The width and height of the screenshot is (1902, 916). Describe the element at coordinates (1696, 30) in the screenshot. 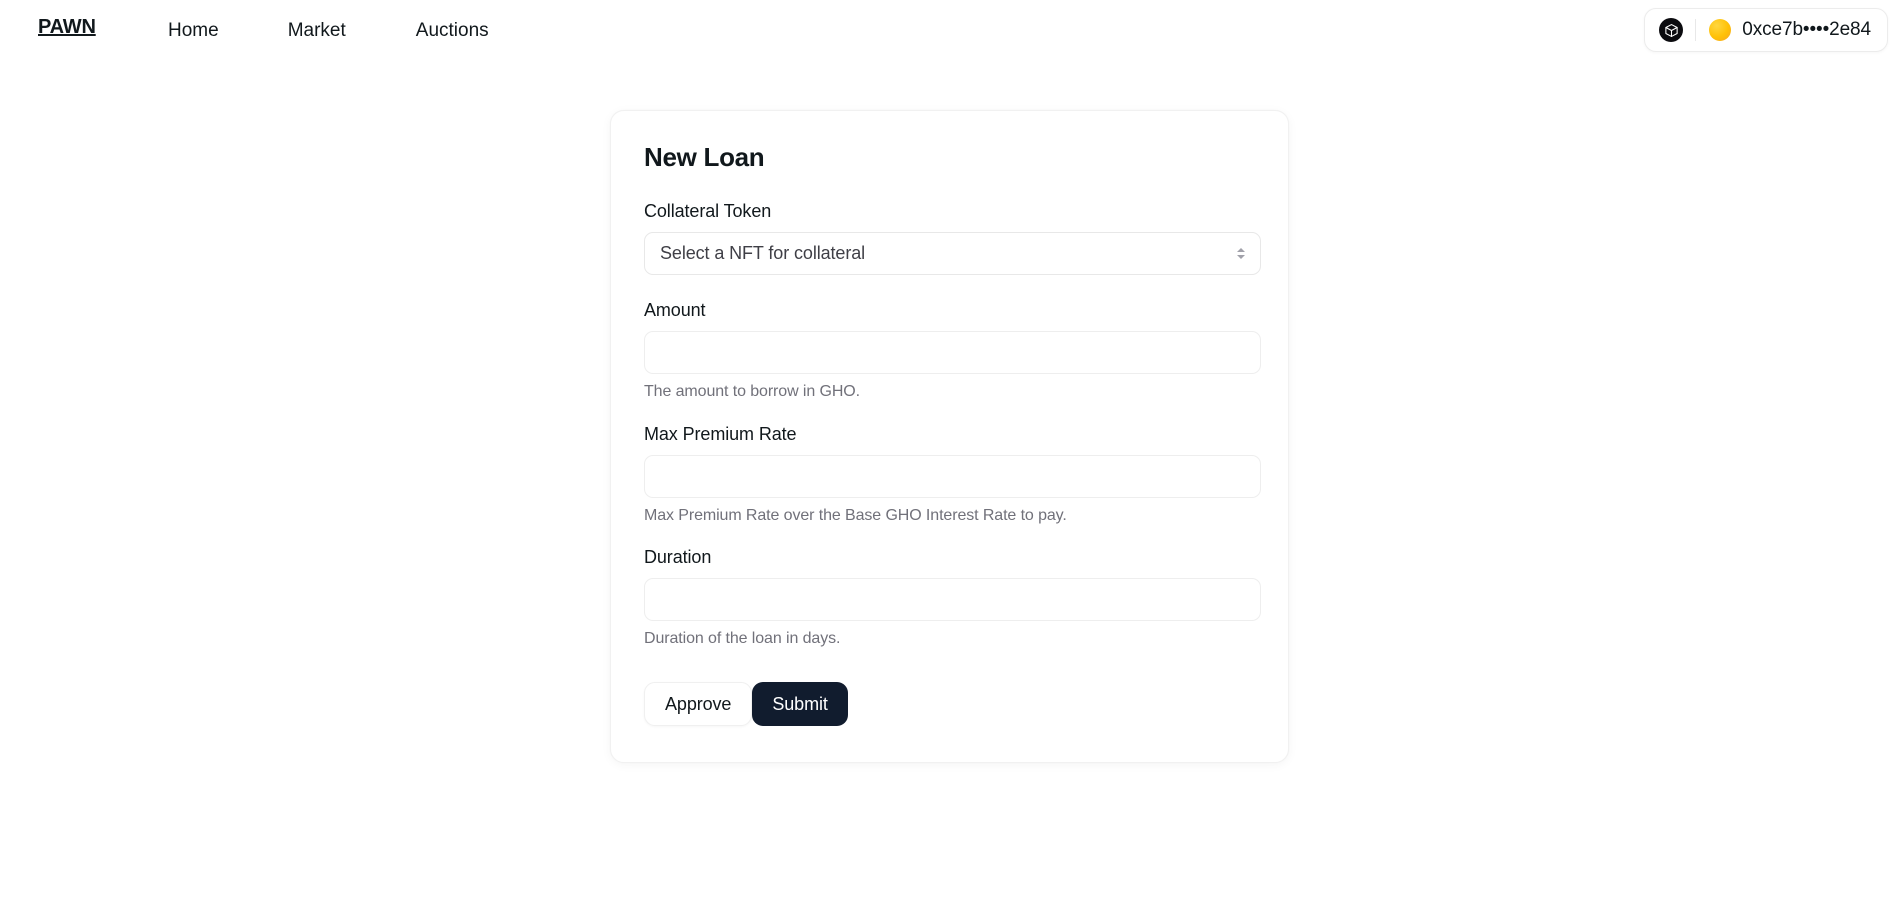

I see `wallet-divider` at that location.